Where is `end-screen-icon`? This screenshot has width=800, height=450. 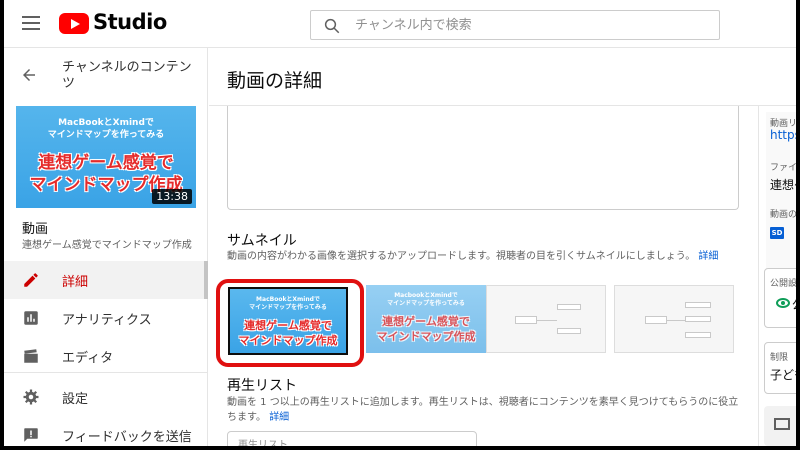
end-screen-icon is located at coordinates (782, 424).